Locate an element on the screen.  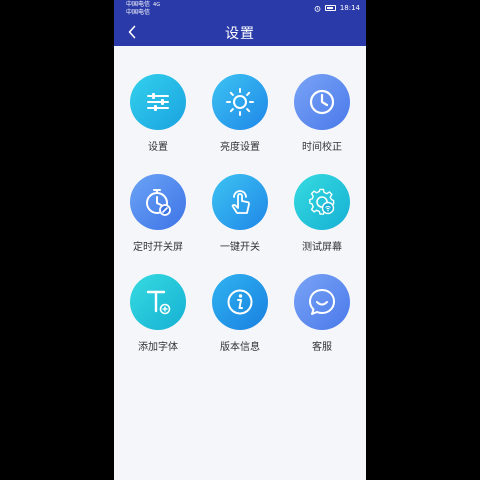
chat-icon is located at coordinates (322, 302).